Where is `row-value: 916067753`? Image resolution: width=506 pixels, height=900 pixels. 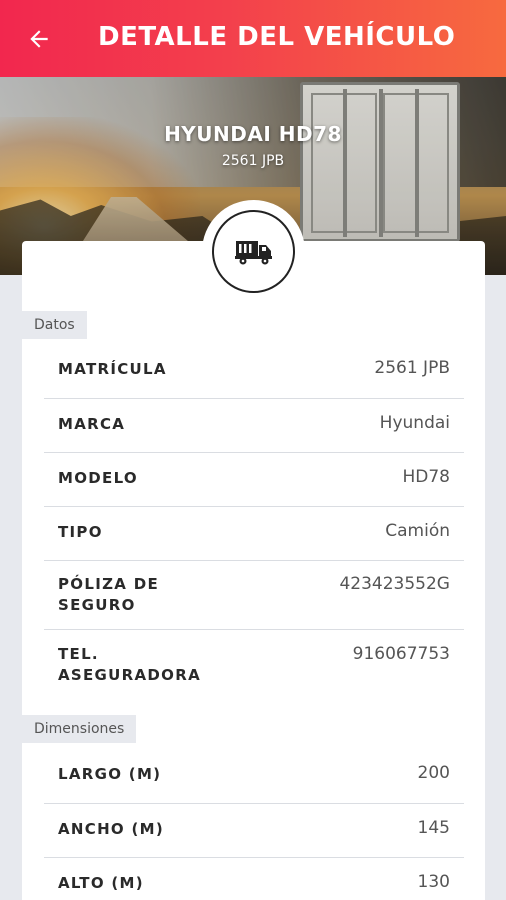
row-value: 916067753 is located at coordinates (401, 654).